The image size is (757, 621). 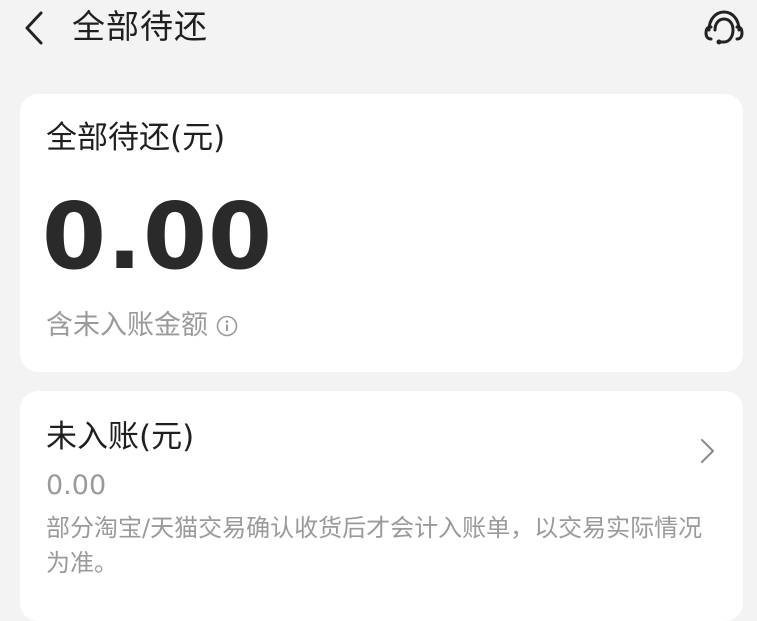 What do you see at coordinates (120, 437) in the screenshot?
I see `unbilled-label: 未入账(元)` at bounding box center [120, 437].